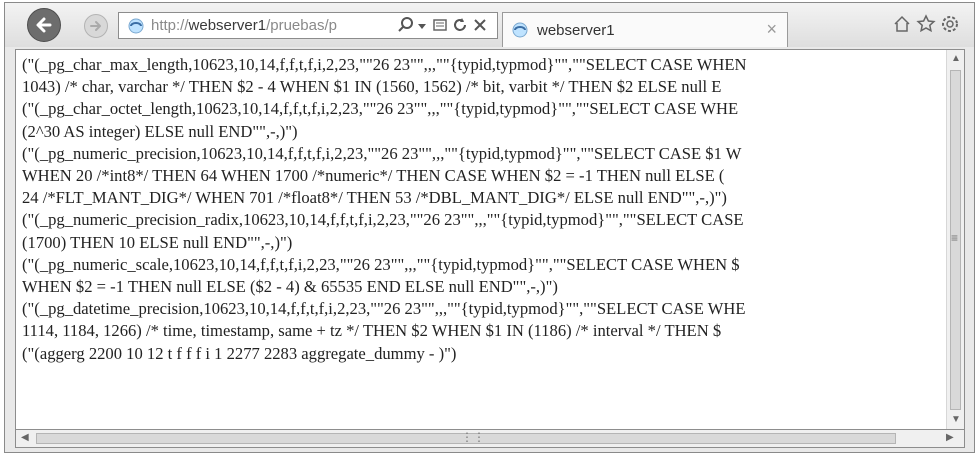 The height and width of the screenshot is (455, 979). Describe the element at coordinates (157, 242) in the screenshot. I see `text-line: (1700) THEN 10 ELSE null END"",-,)")` at that location.